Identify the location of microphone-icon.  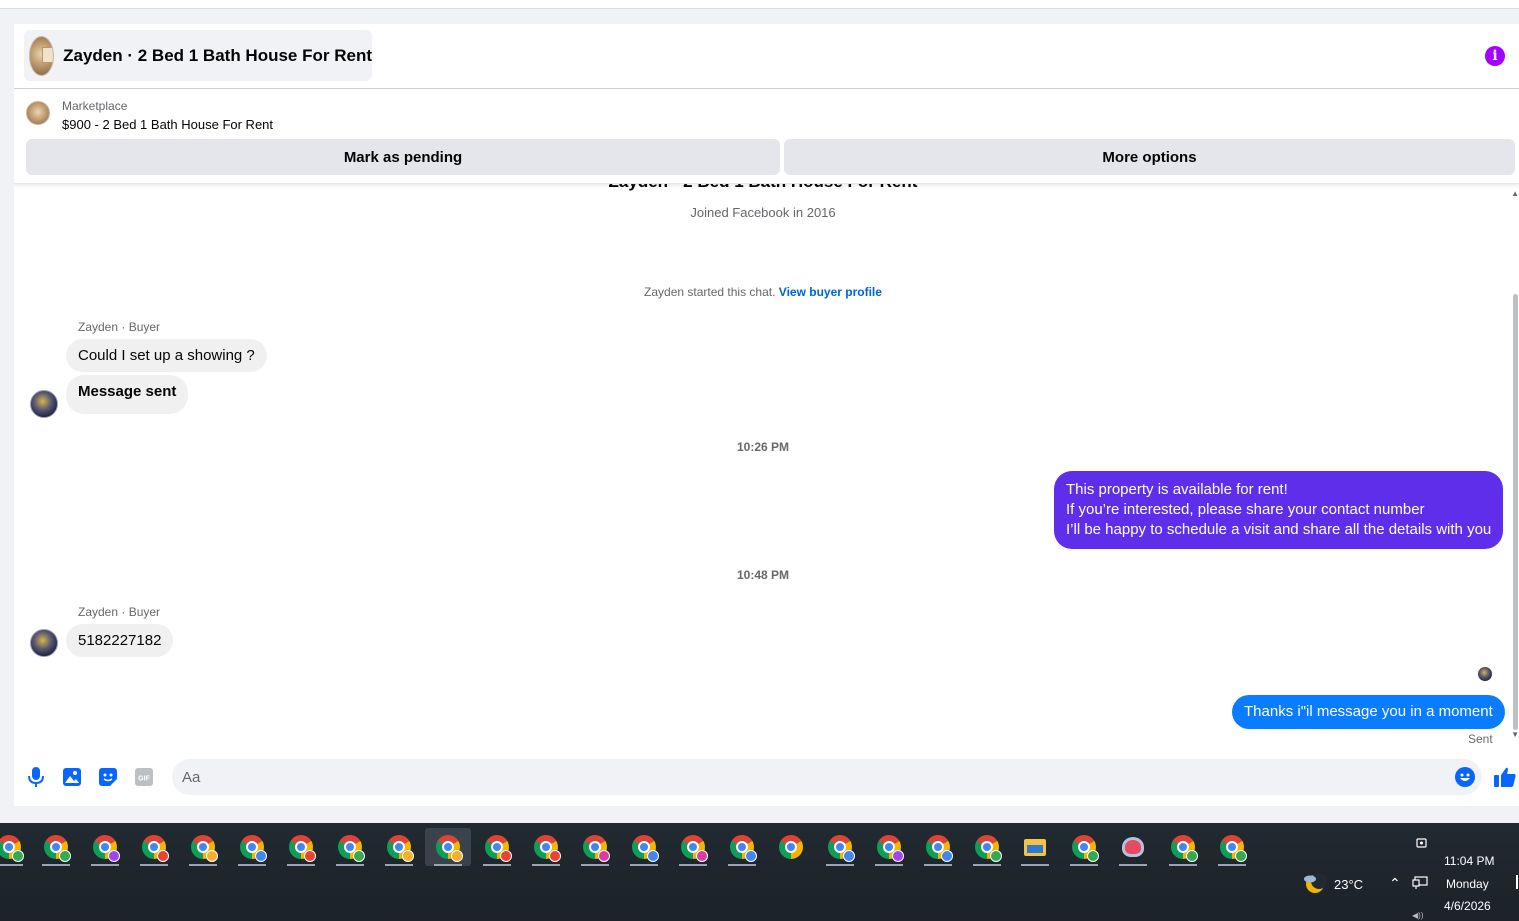
(36, 777).